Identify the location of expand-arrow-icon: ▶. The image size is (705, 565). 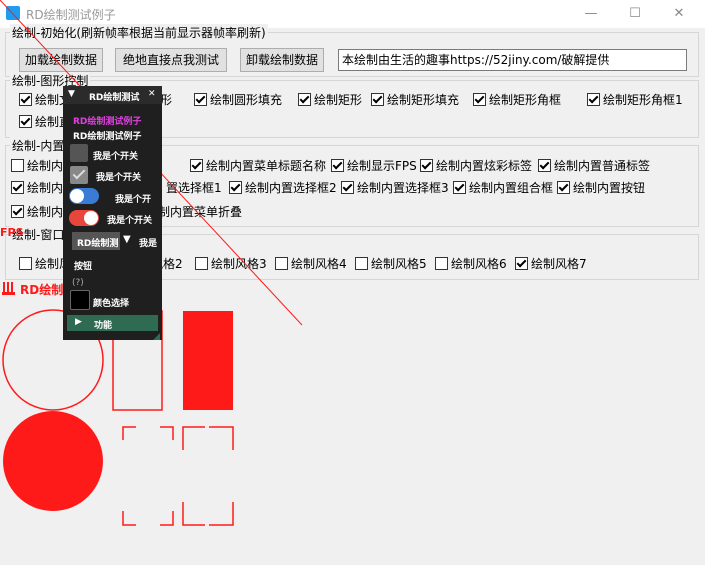
(78, 322).